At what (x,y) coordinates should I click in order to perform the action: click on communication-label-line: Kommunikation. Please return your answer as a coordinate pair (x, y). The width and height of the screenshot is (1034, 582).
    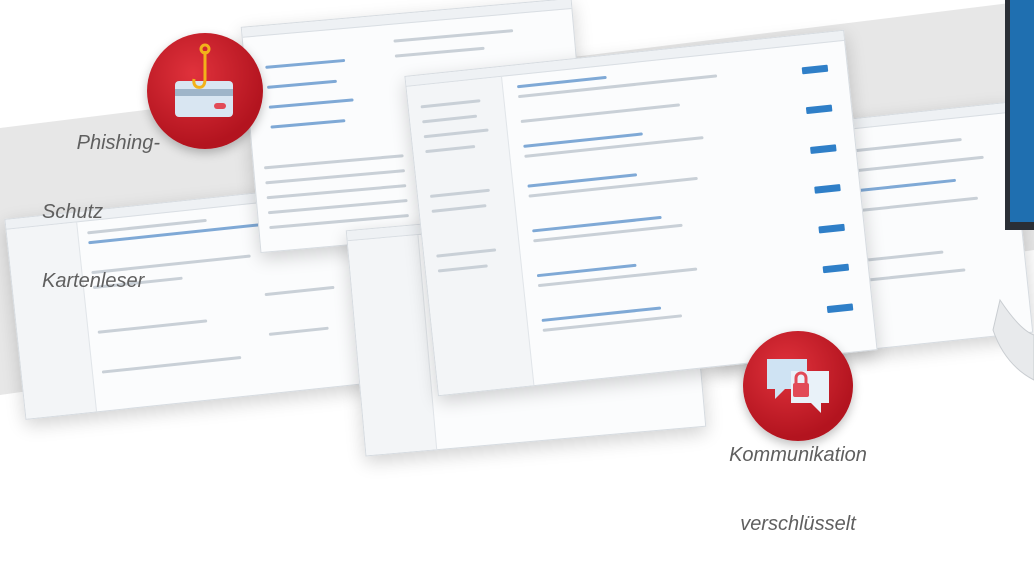
    Looking at the image, I should click on (798, 455).